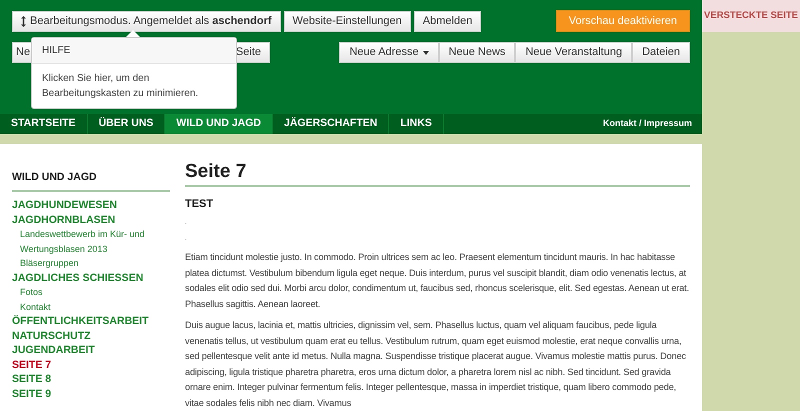 The height and width of the screenshot is (411, 800). Describe the element at coordinates (91, 350) in the screenshot. I see `sidebar-link: JUGENDARBEIT` at that location.